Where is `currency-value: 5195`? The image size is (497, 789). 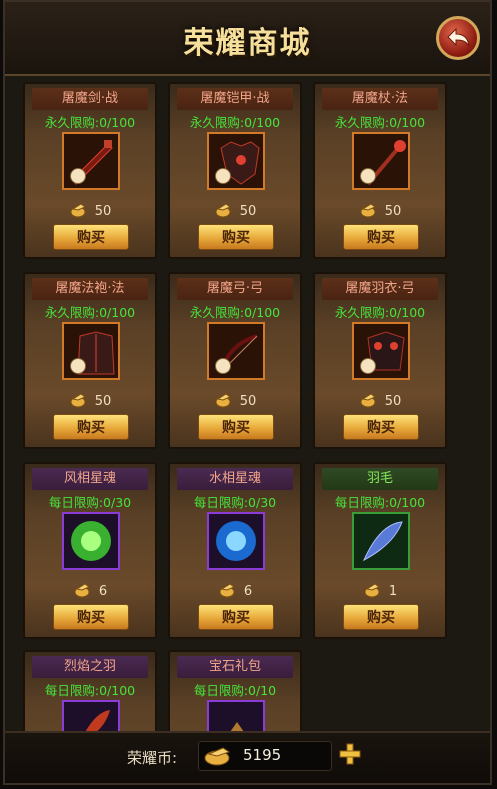
currency-value: 5195 is located at coordinates (262, 755).